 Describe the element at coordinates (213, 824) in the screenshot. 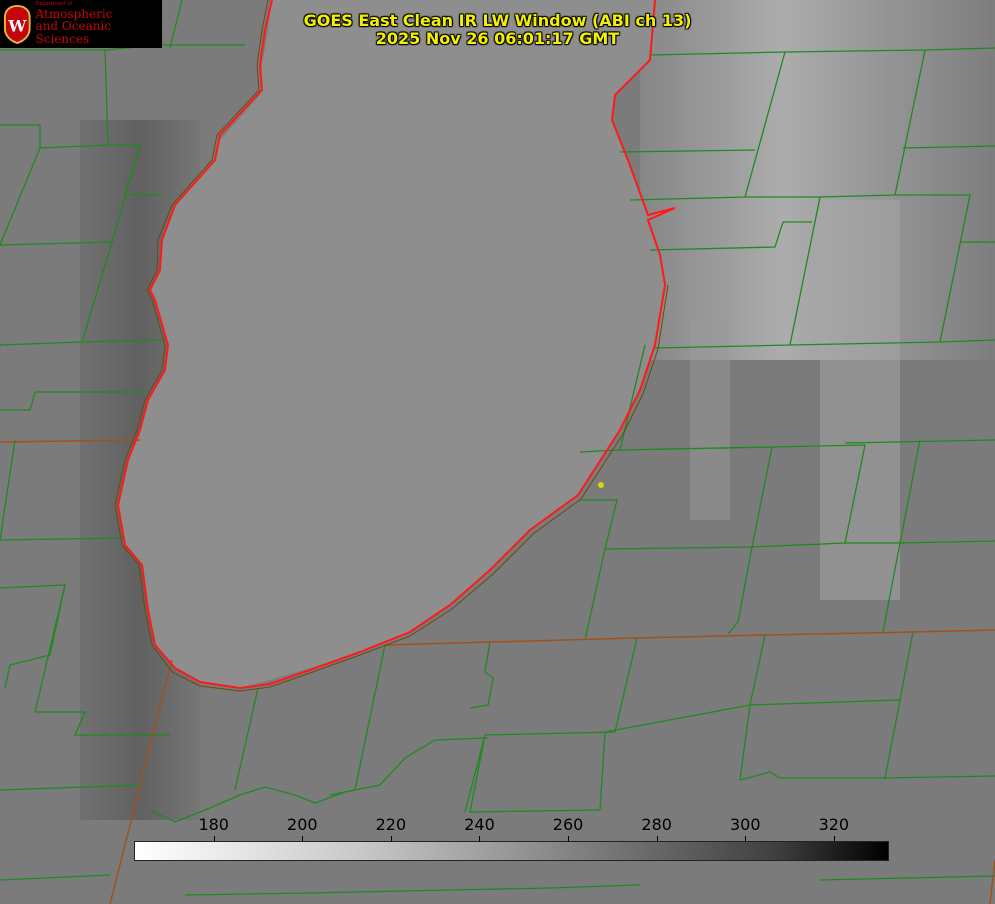

I see `colorbar-tick-label: 180` at that location.